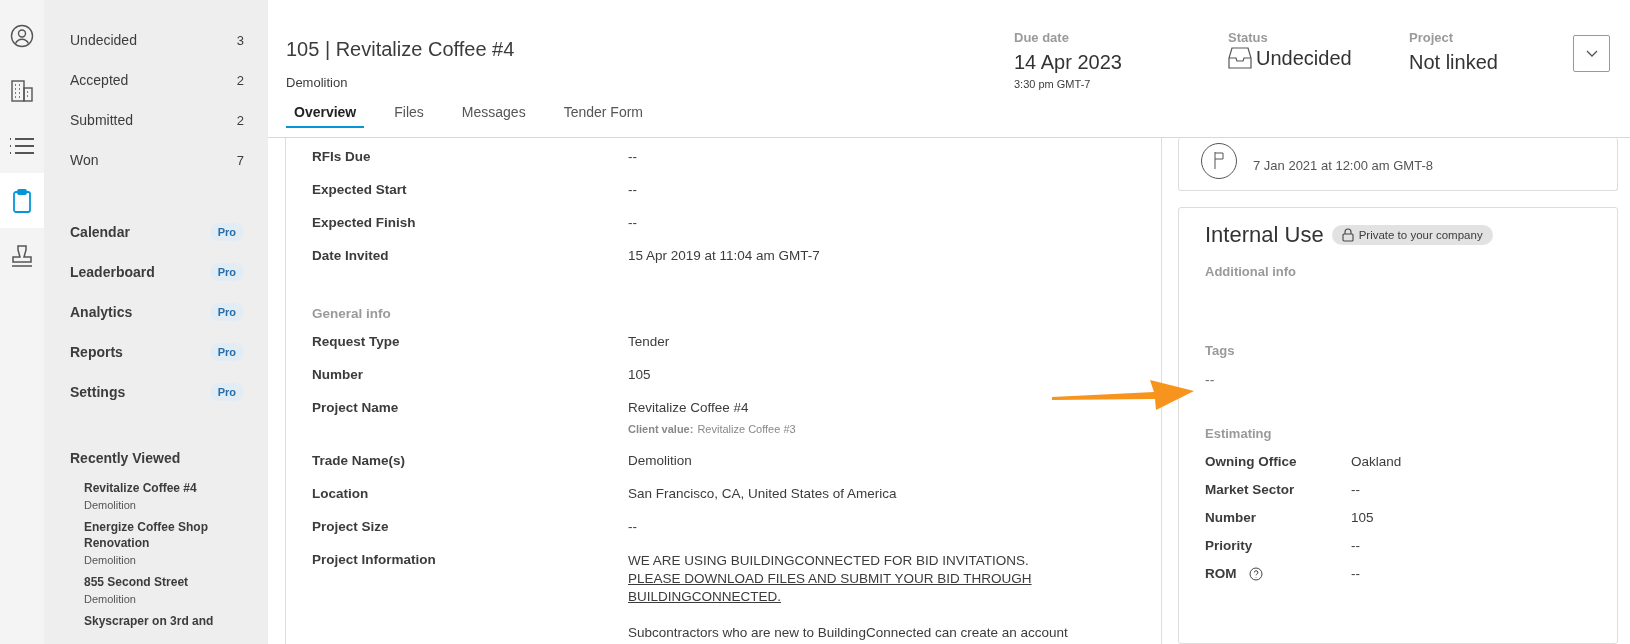  What do you see at coordinates (164, 535) in the screenshot?
I see `recent-project-link: Energize Coffee Shop Renovation` at bounding box center [164, 535].